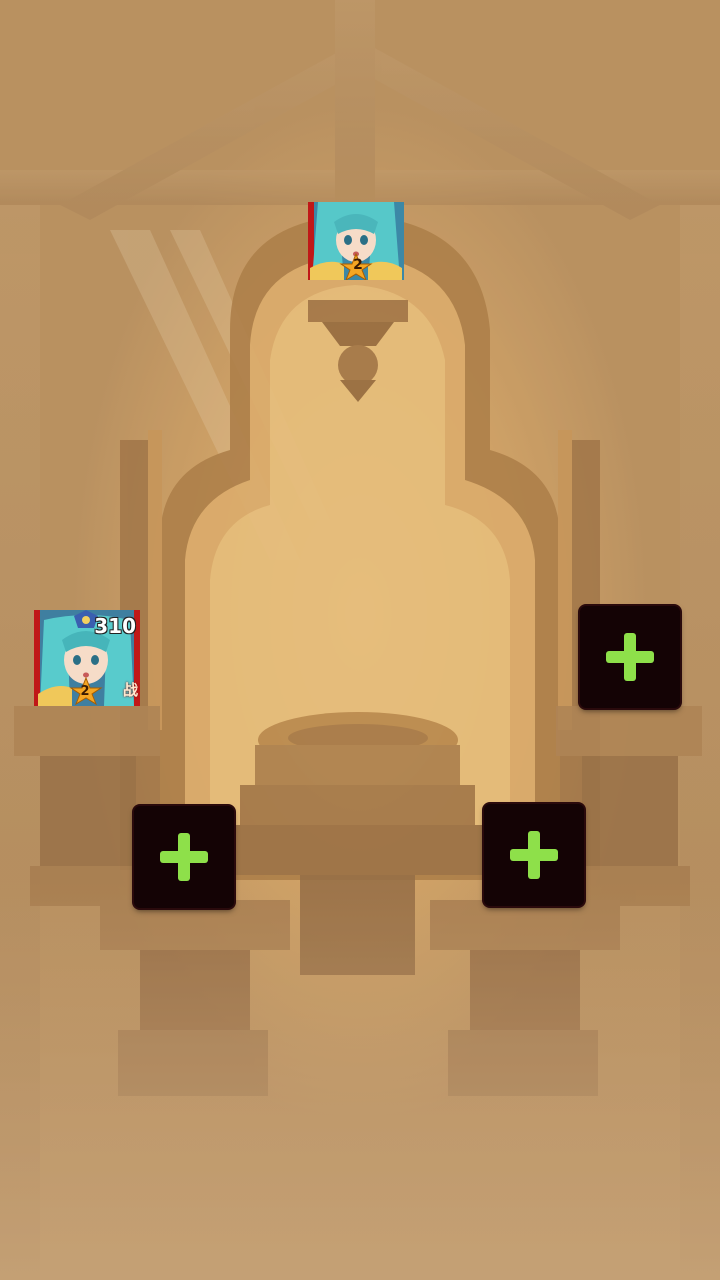 This screenshot has height=1280, width=720. I want to click on hero-card-left: 310 2 战, so click(87, 658).